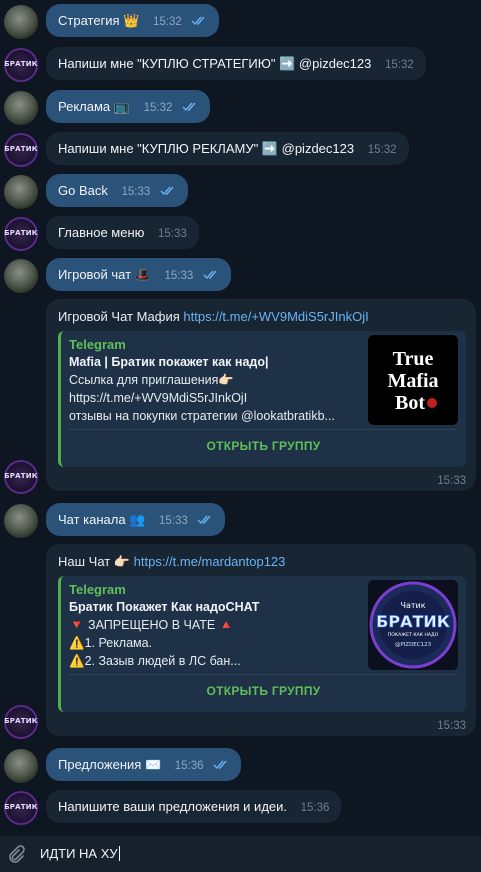 This screenshot has width=481, height=872. I want to click on message-text-line: Наш Чат 👉🏻 https://t.me/mardantop123, so click(171, 562).